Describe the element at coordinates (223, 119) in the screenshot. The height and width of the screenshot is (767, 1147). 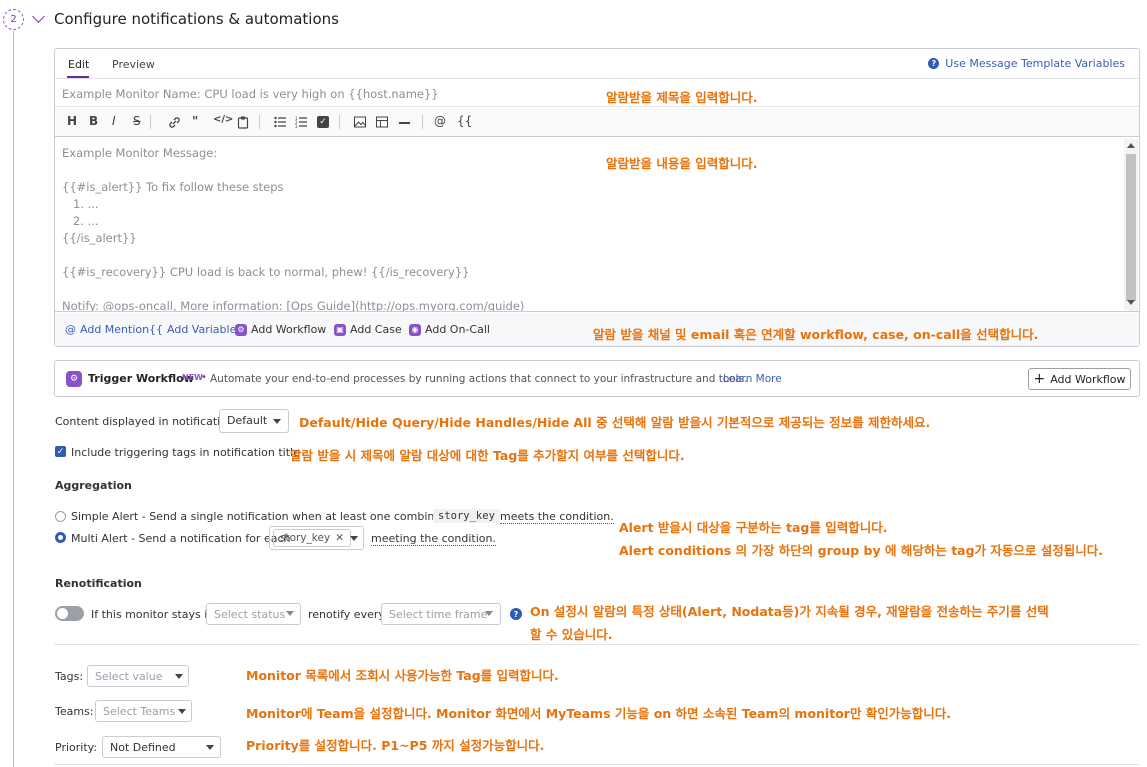
I see `code-icon: </>` at that location.